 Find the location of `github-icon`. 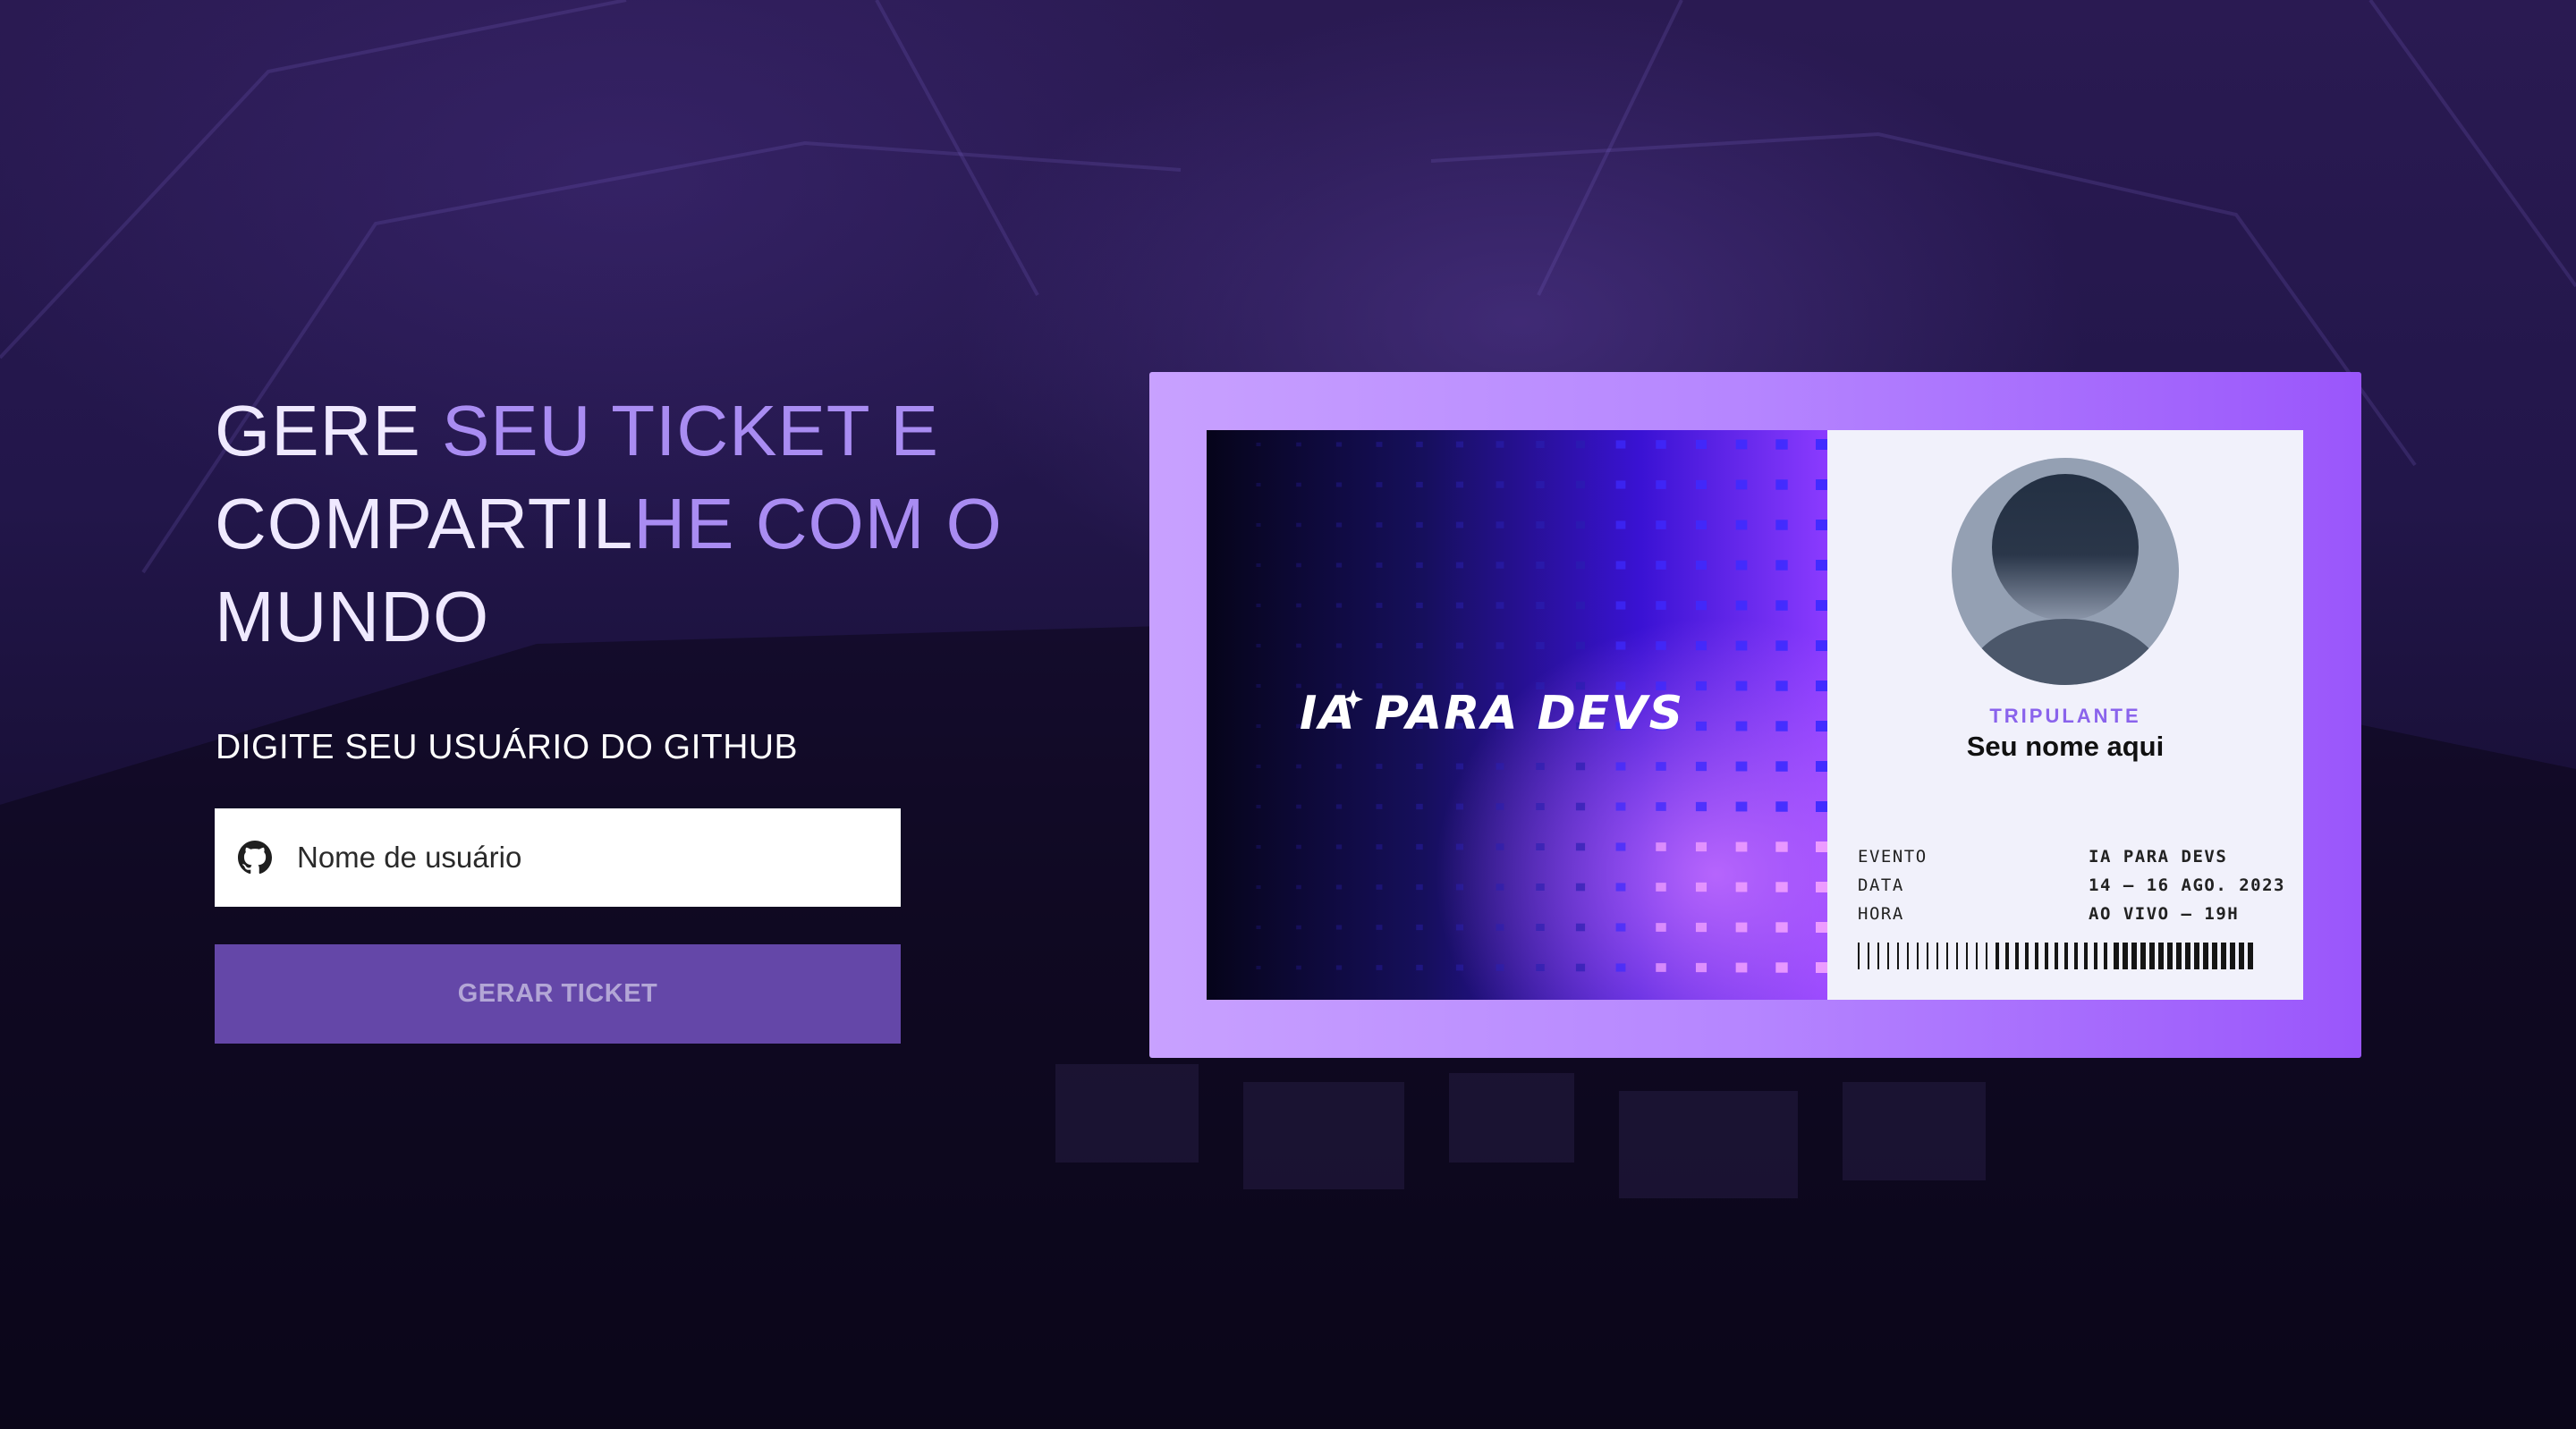

github-icon is located at coordinates (255, 858).